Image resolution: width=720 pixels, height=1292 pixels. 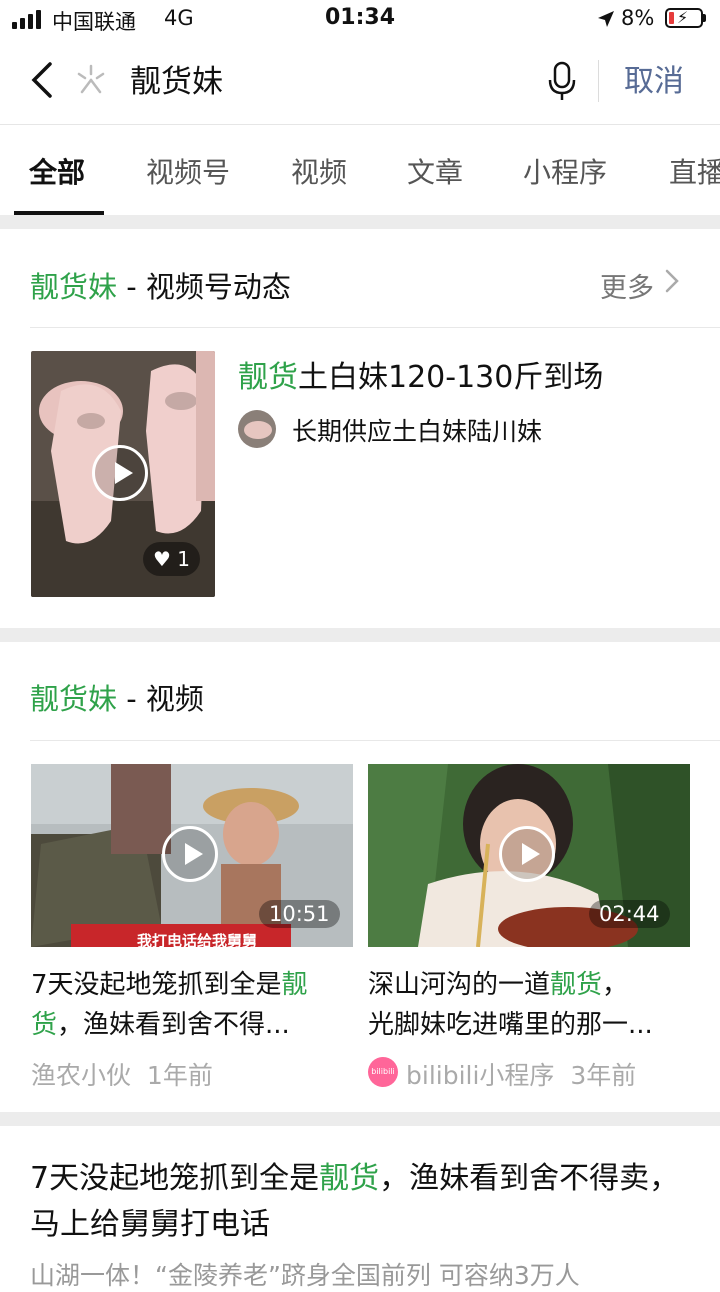 What do you see at coordinates (672, 281) in the screenshot?
I see `chevron-right-icon` at bounding box center [672, 281].